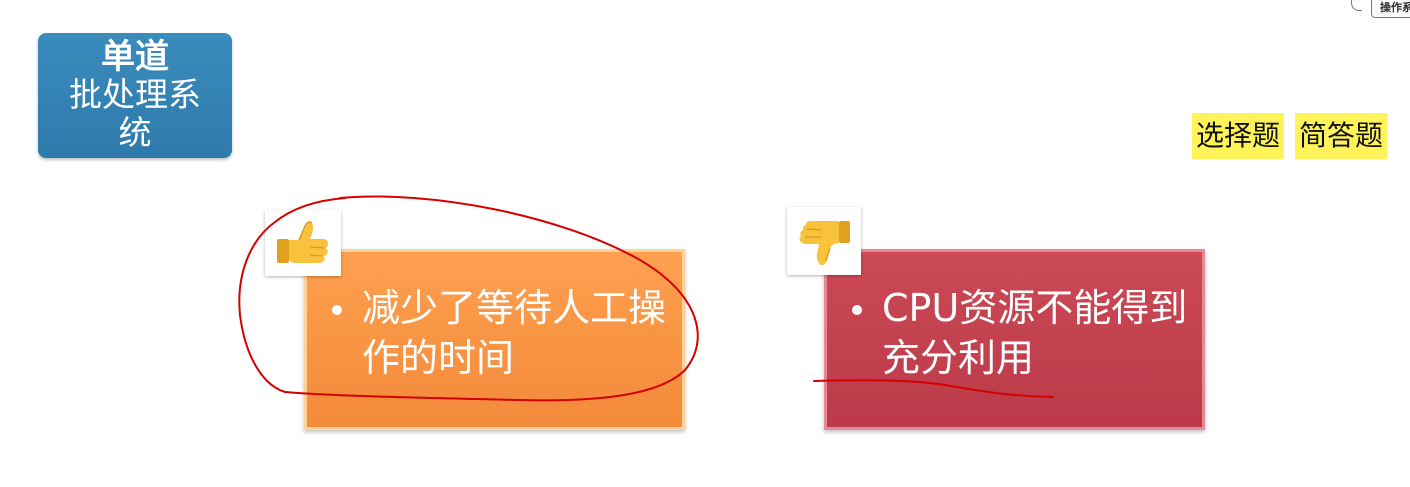 Image resolution: width=1410 pixels, height=487 pixels. I want to click on title-line-2: 批处理系, so click(135, 94).